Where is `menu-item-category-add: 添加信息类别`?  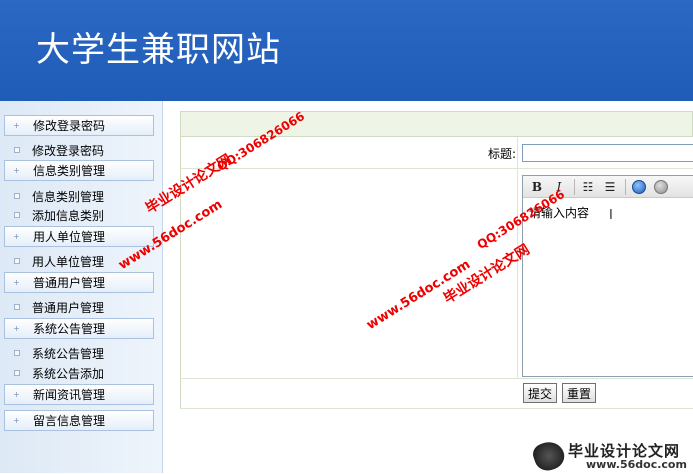 menu-item-category-add: 添加信息类别 is located at coordinates (59, 215).